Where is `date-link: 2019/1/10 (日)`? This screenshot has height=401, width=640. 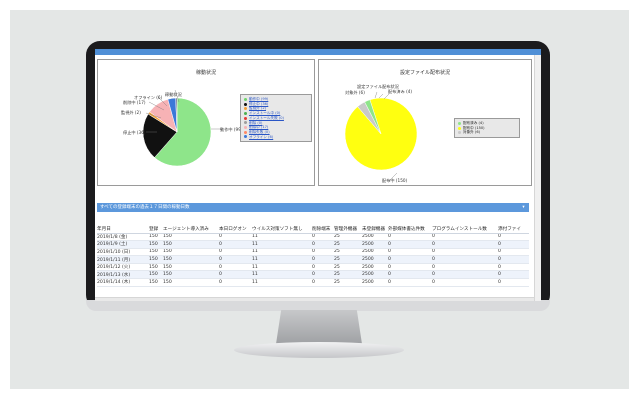
date-link: 2019/1/10 (日) is located at coordinates (123, 252).